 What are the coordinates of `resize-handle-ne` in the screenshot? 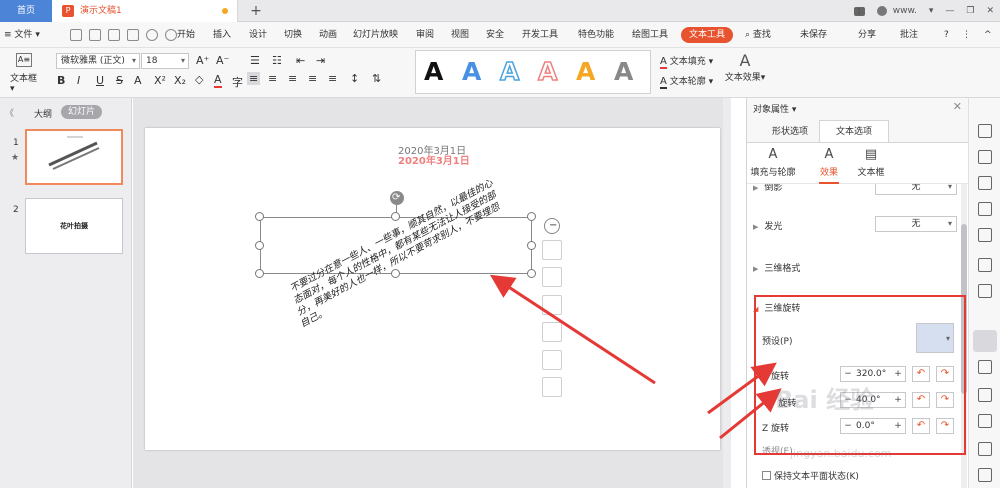 It's located at (531, 216).